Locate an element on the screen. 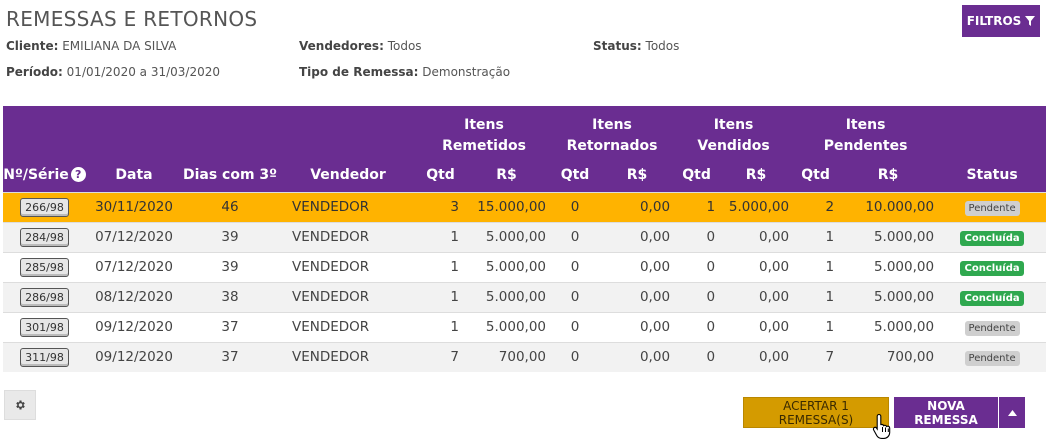 This screenshot has height=447, width=1049. serie-badge: 266/98 is located at coordinates (44, 207).